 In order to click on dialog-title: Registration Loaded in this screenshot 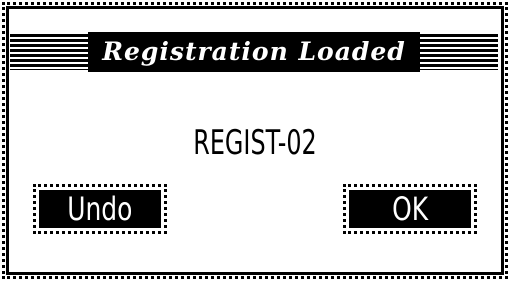, I will do `click(254, 52)`.